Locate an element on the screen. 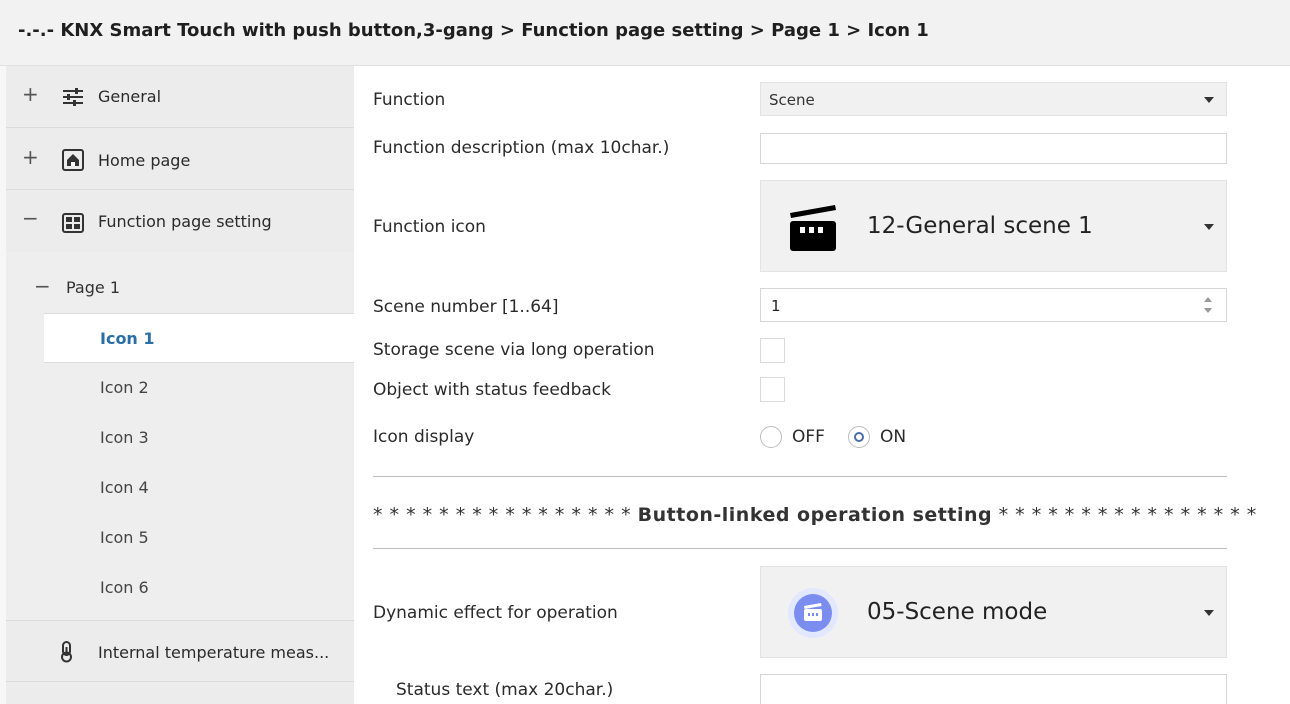 The width and height of the screenshot is (1290, 704). dynamic-effect-label: Dynamic effect for operation is located at coordinates (495, 613).